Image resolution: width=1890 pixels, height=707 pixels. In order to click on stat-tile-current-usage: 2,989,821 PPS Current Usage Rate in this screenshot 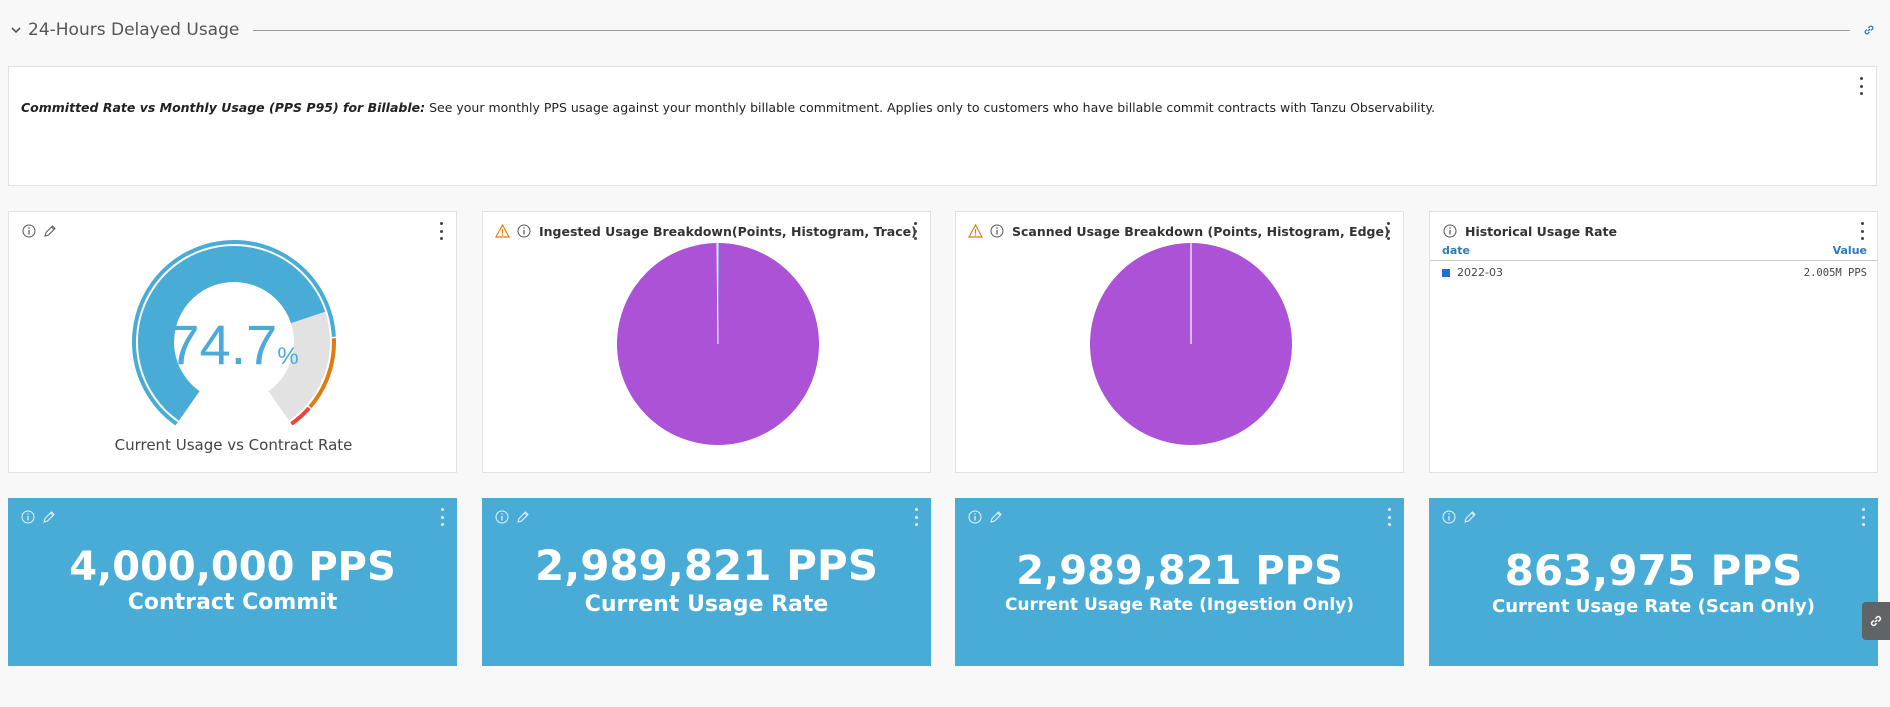, I will do `click(706, 582)`.